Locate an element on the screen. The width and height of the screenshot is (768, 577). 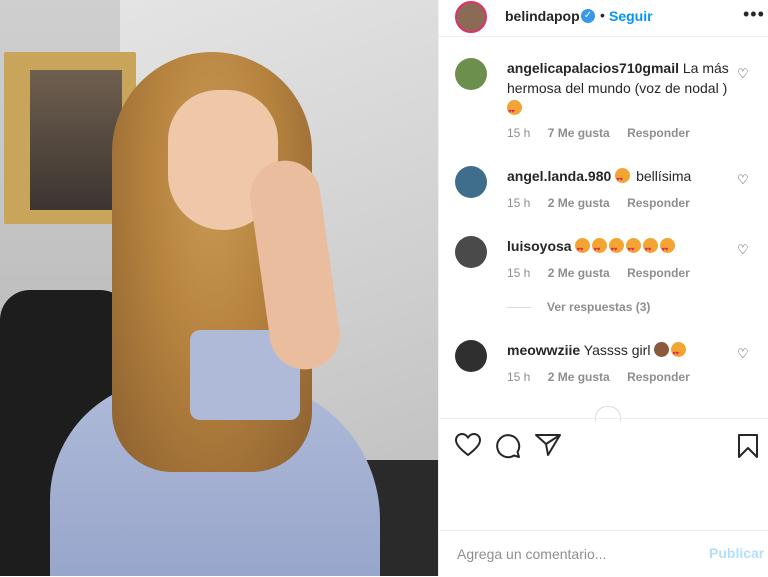
post-header: belindapop ✓ • Seguir ••• is located at coordinates (603, 18).